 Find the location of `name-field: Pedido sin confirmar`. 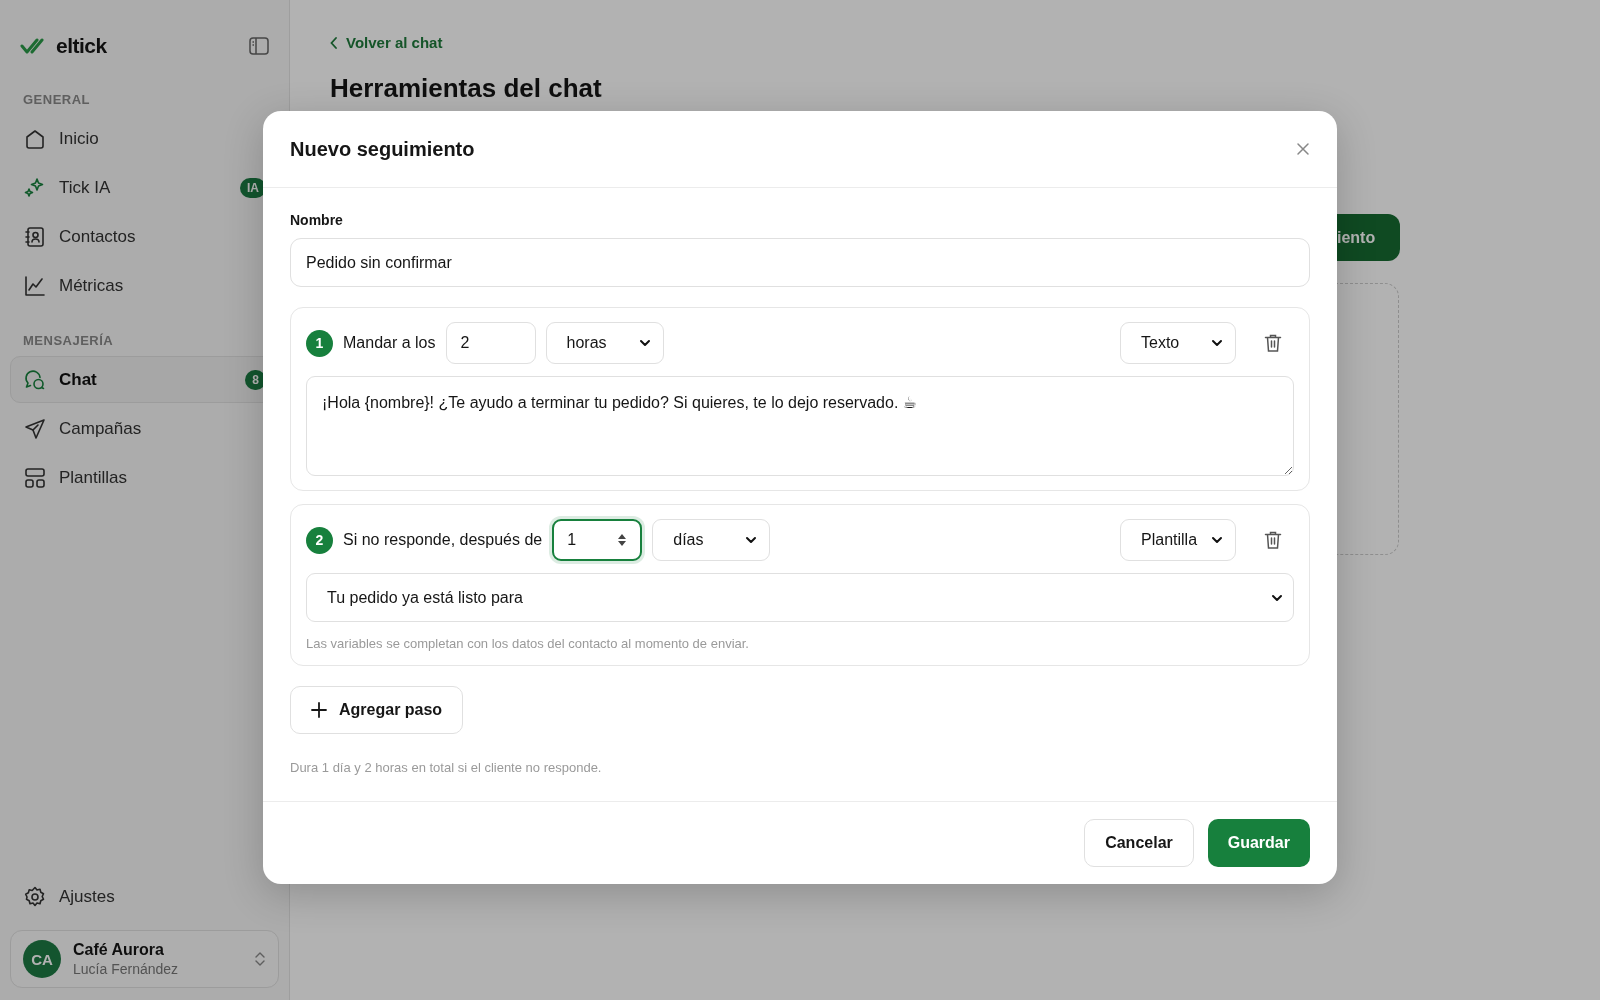

name-field: Pedido sin confirmar is located at coordinates (800, 262).